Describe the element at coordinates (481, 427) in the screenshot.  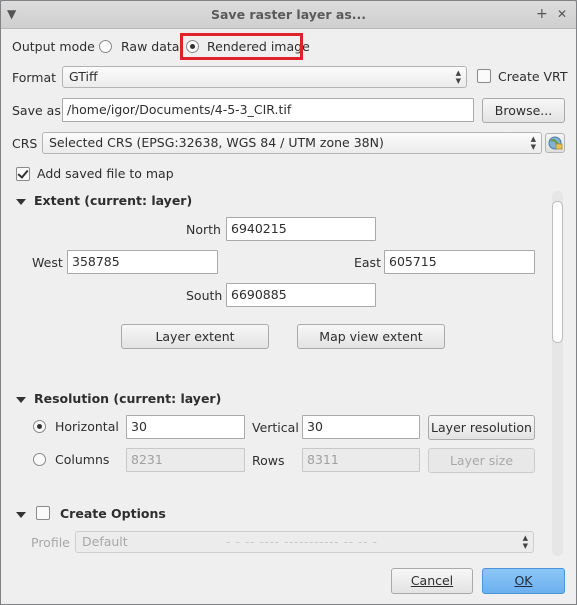
I see `layer-resolution-button: Layer resolution` at that location.